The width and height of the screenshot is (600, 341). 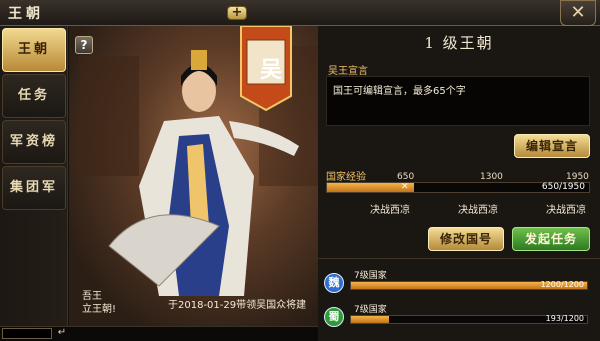 I want to click on help-button: ?, so click(x=84, y=45).